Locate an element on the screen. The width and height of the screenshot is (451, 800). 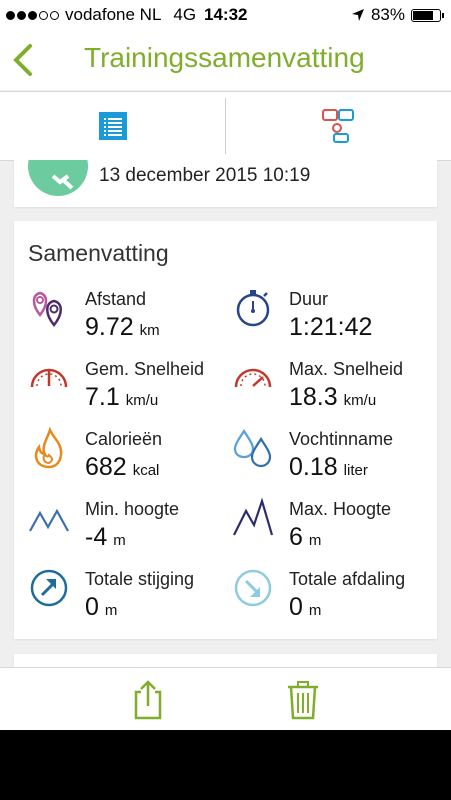
nav-bar: Trainingssamenvatting is located at coordinates (225, 60).